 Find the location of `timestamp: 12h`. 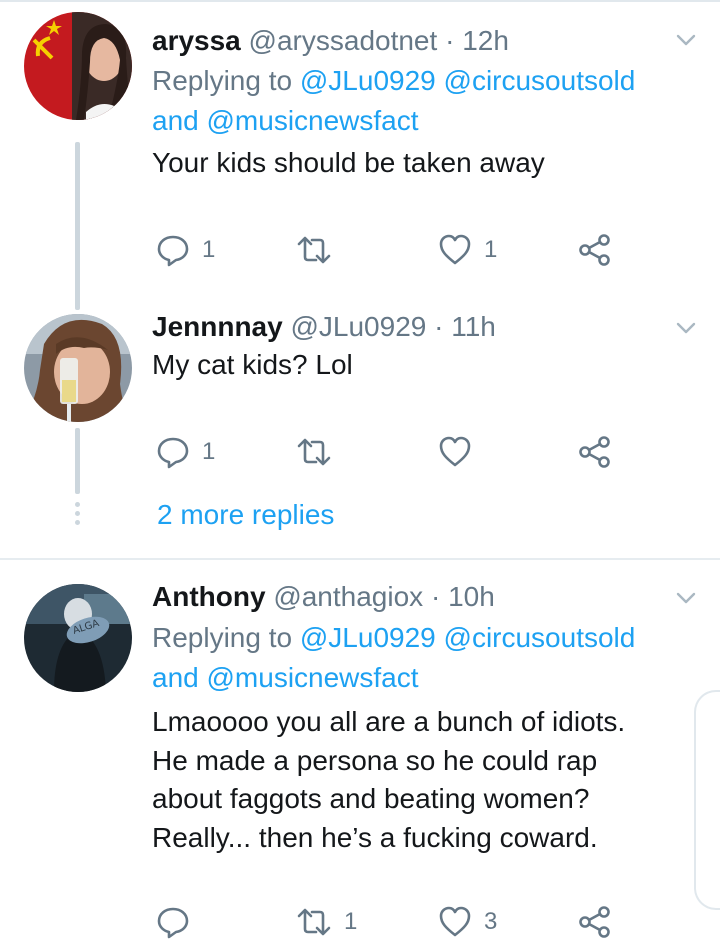

timestamp: 12h is located at coordinates (485, 40).